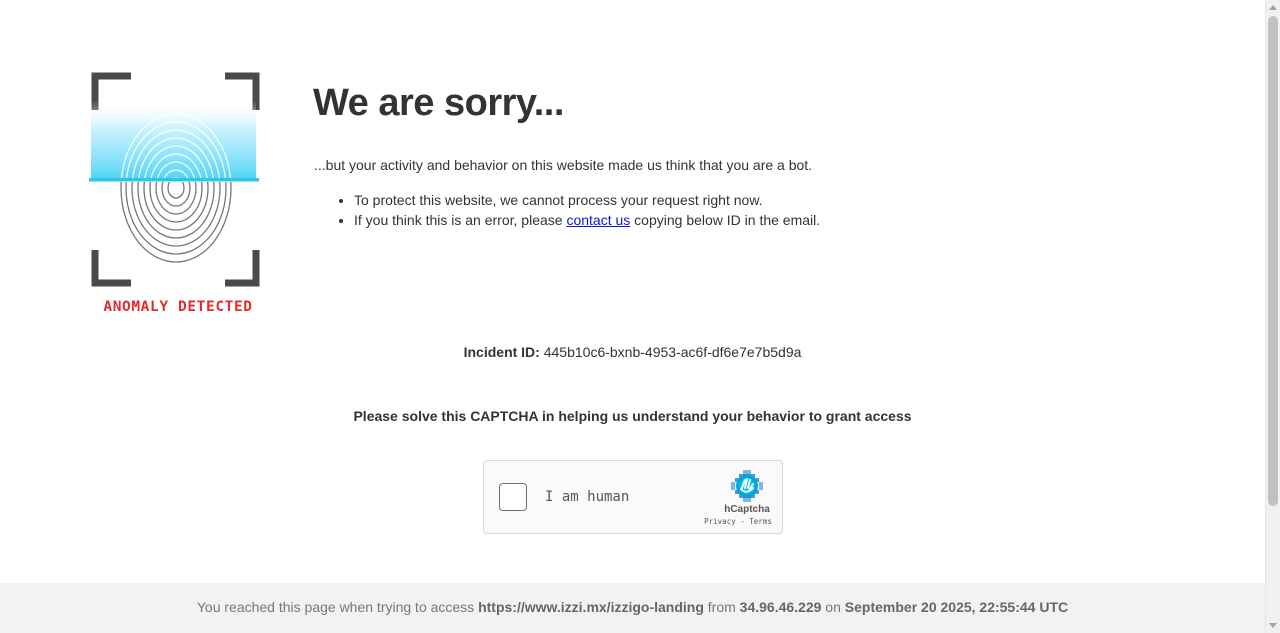  I want to click on anomaly-detected-caption: ANOMALY DETECTED, so click(178, 307).